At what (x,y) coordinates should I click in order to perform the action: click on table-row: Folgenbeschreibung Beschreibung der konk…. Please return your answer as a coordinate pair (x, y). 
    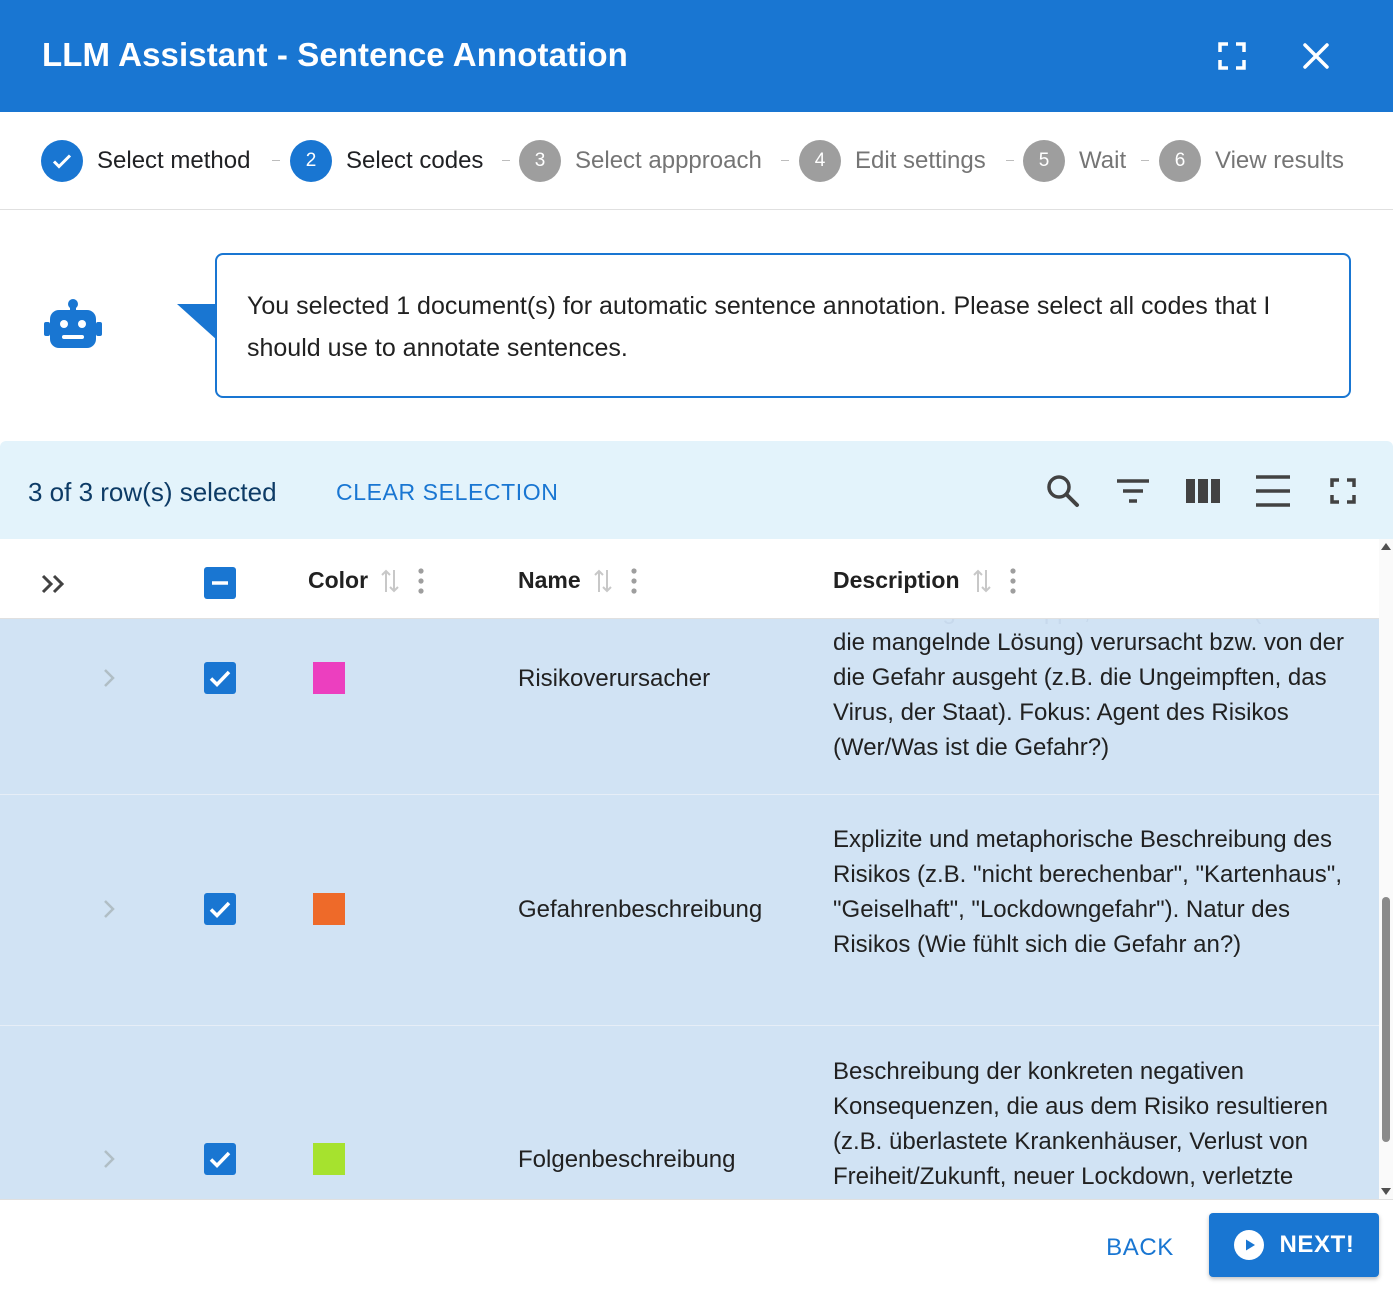
    Looking at the image, I should click on (689, 1112).